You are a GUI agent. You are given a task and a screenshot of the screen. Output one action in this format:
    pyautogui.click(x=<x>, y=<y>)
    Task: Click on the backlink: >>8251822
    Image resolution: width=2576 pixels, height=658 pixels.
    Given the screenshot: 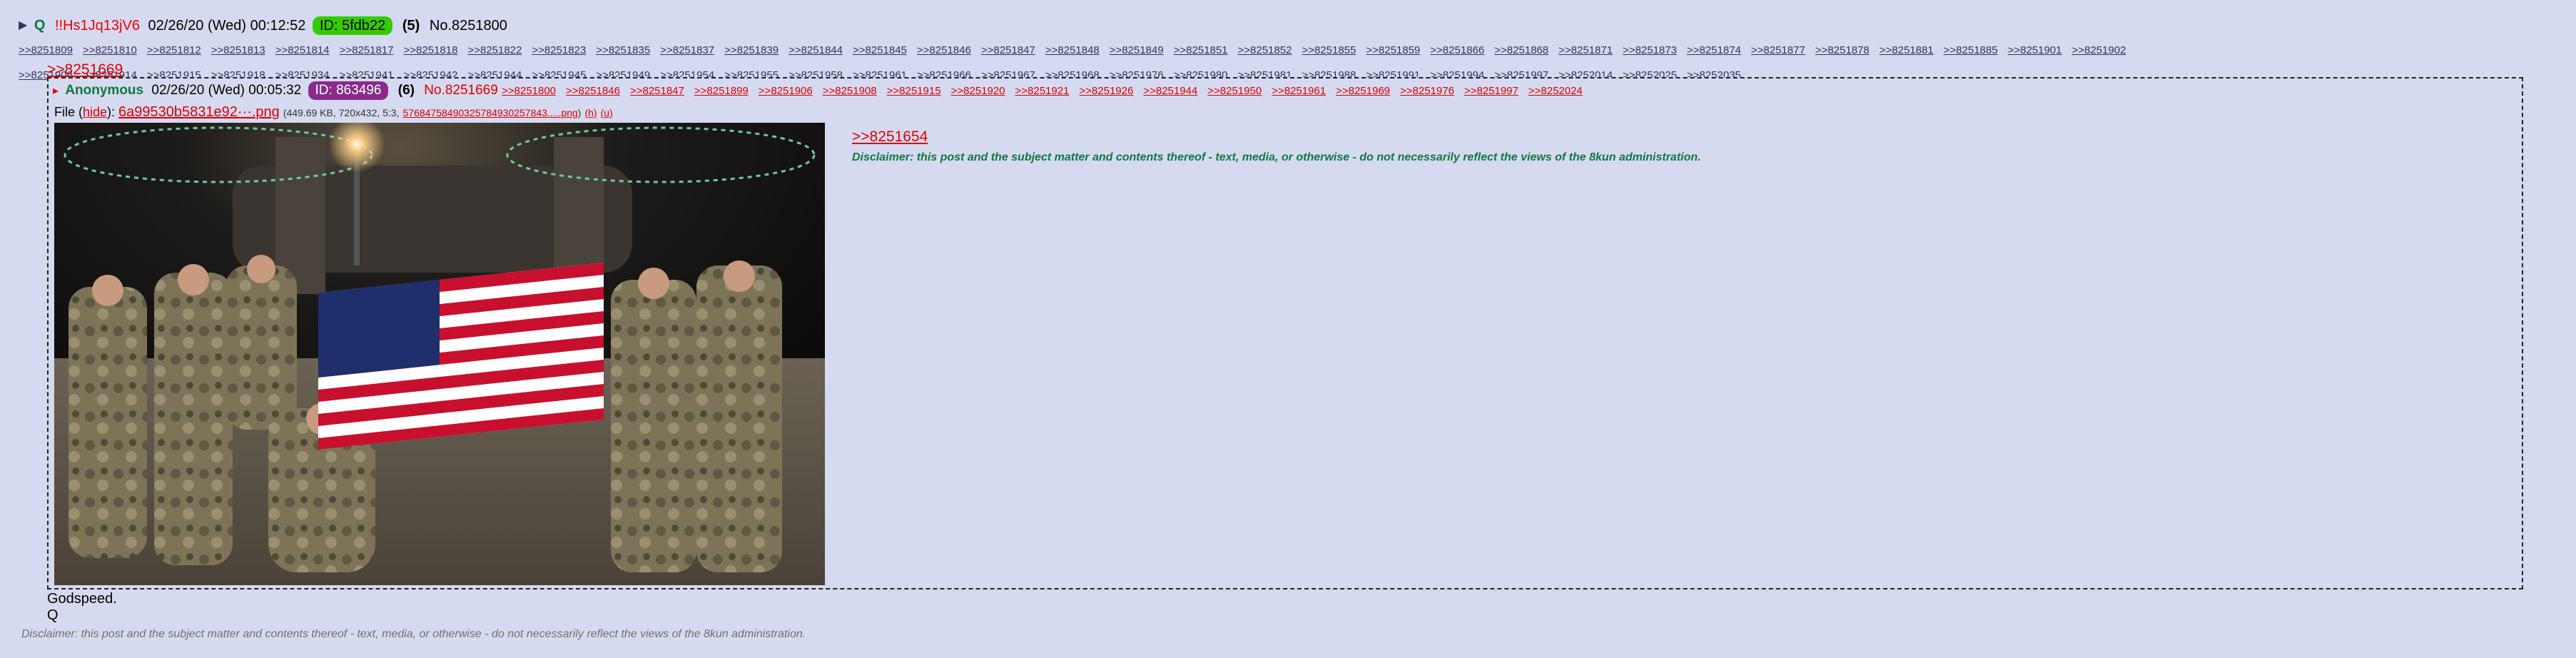 What is the action you would take?
    pyautogui.click(x=494, y=50)
    